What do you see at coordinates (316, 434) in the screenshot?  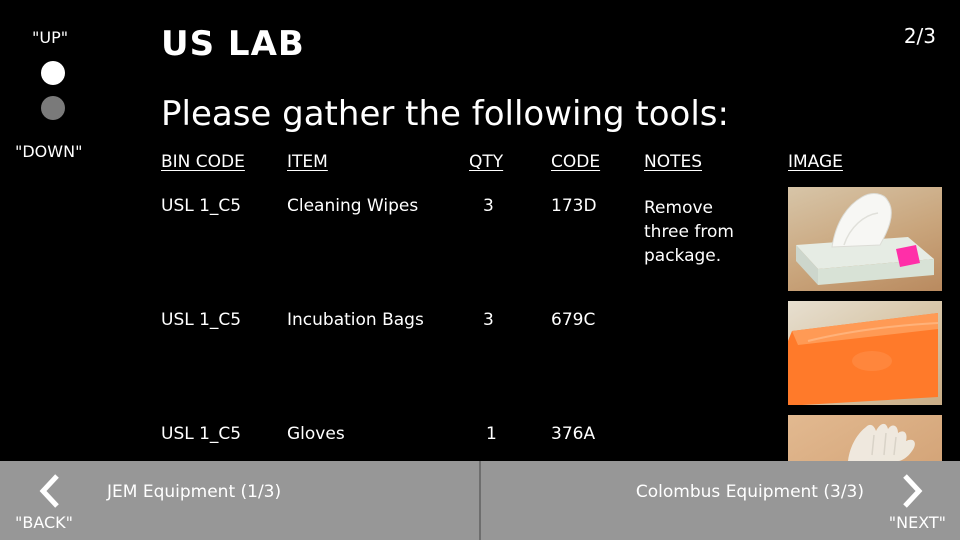 I see `item-cell: Gloves` at bounding box center [316, 434].